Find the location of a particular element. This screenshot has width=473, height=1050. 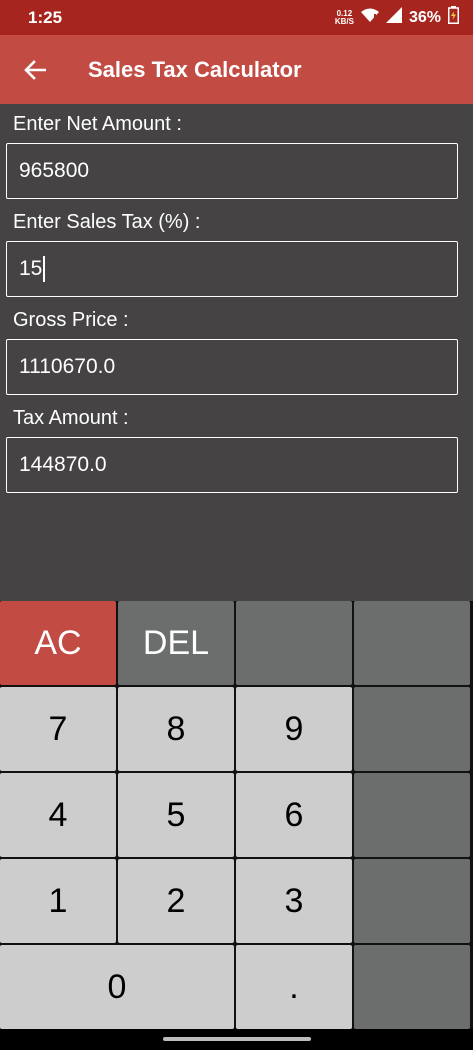

tax-amount-field: 144870.0 is located at coordinates (232, 465).